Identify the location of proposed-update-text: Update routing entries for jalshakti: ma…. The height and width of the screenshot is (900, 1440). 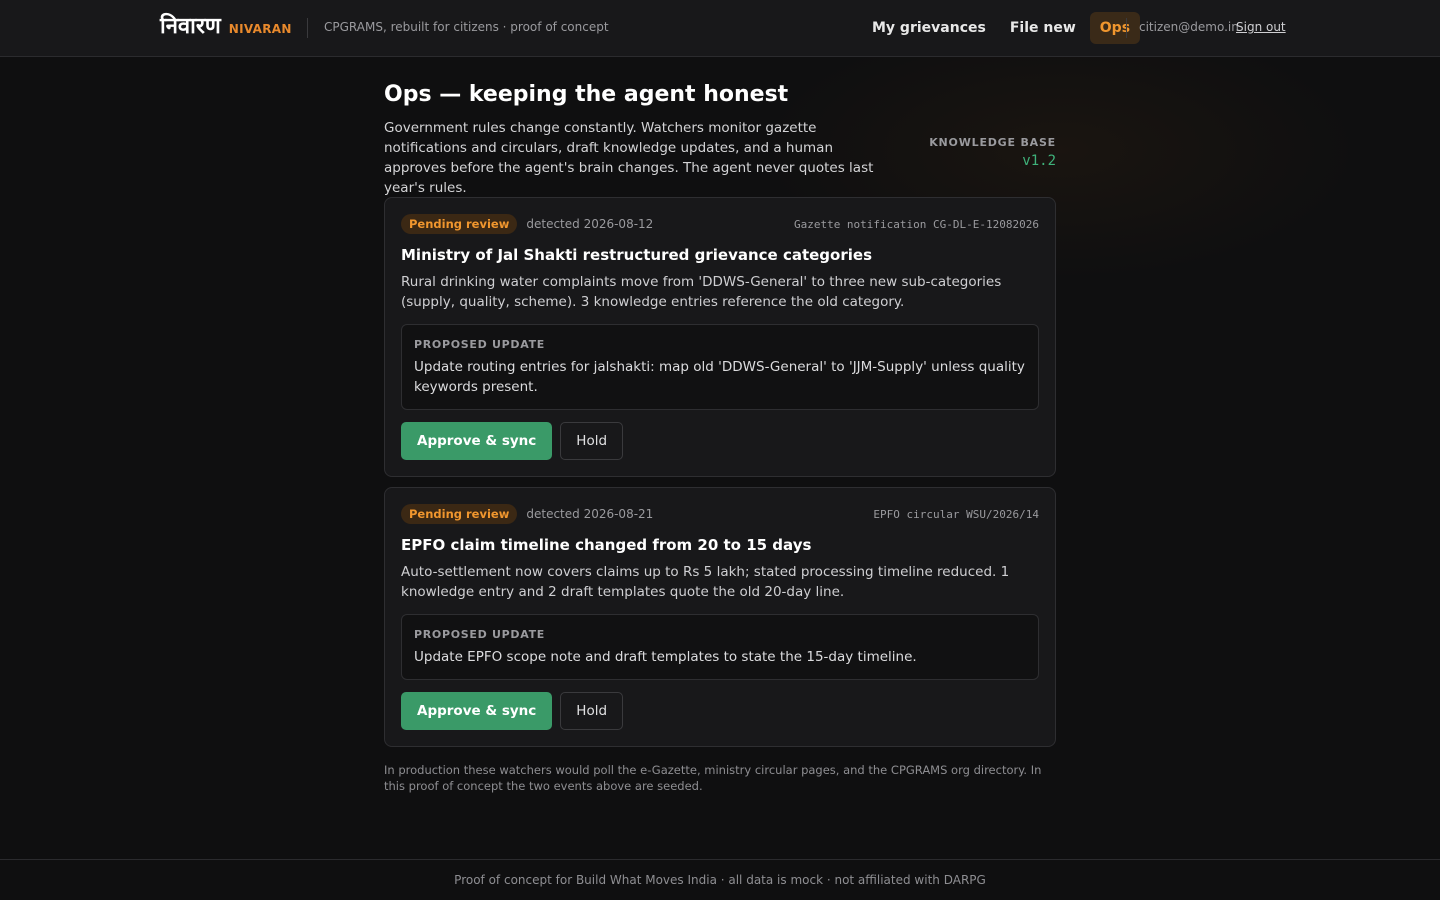
(719, 377).